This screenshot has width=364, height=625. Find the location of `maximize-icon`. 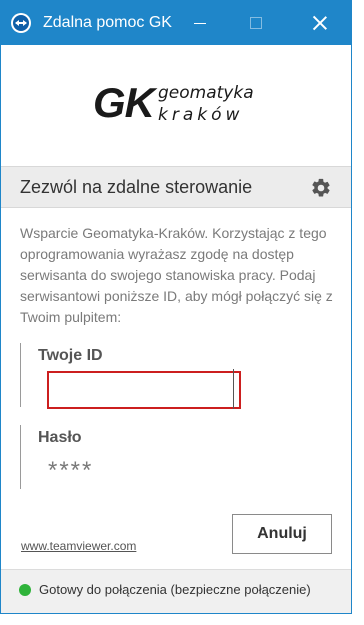

maximize-icon is located at coordinates (256, 23).